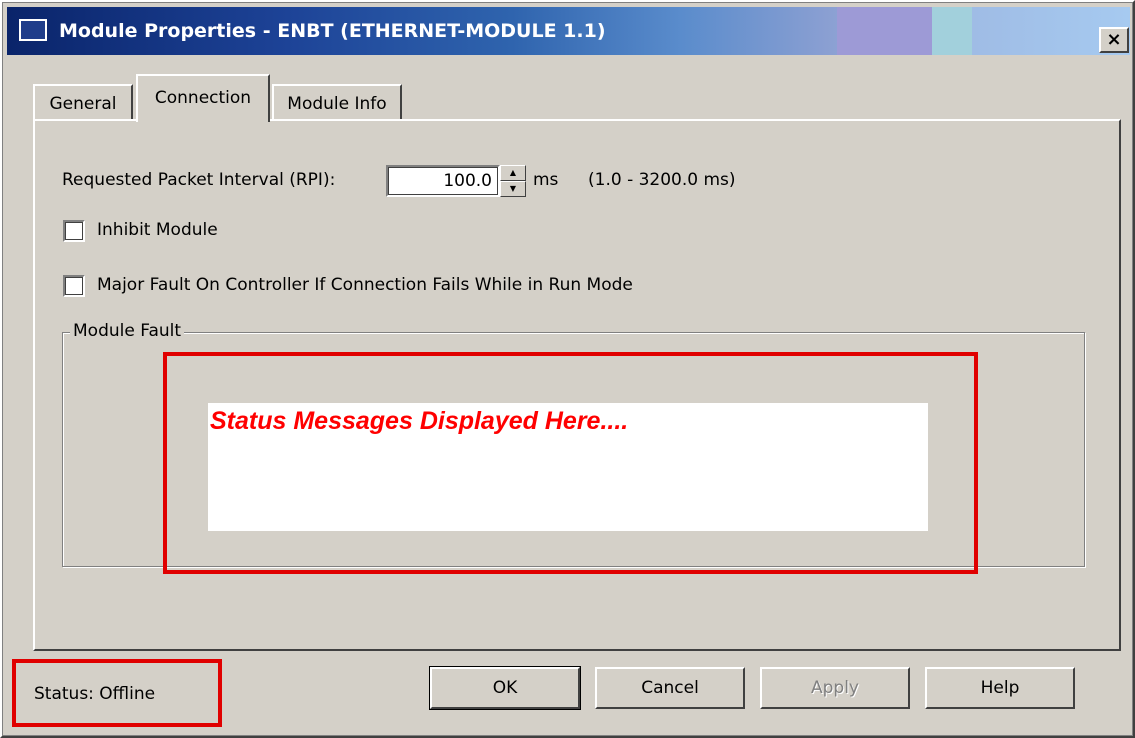 The width and height of the screenshot is (1135, 738). I want to click on tab-connection: Connection, so click(203, 98).